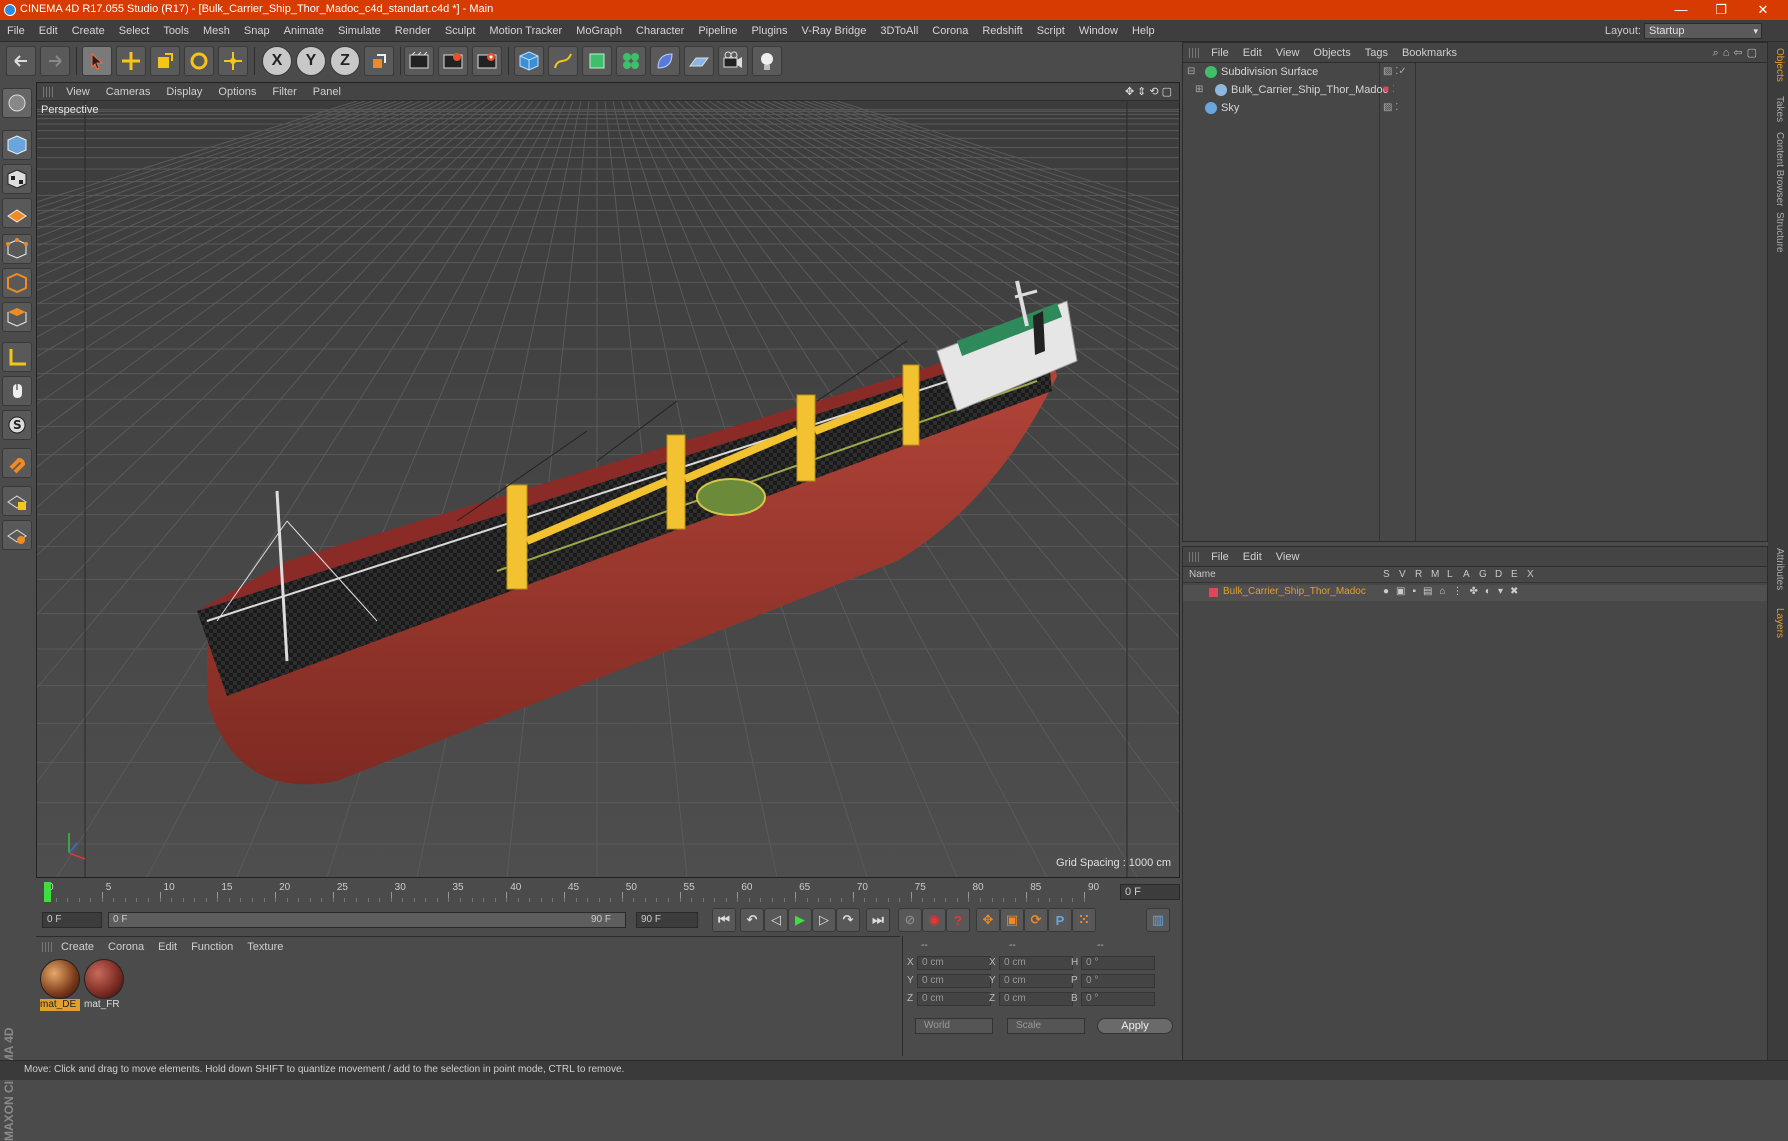 Image resolution: width=1788 pixels, height=1141 pixels. Describe the element at coordinates (216, 31) in the screenshot. I see `menu-mesh: Mesh` at that location.